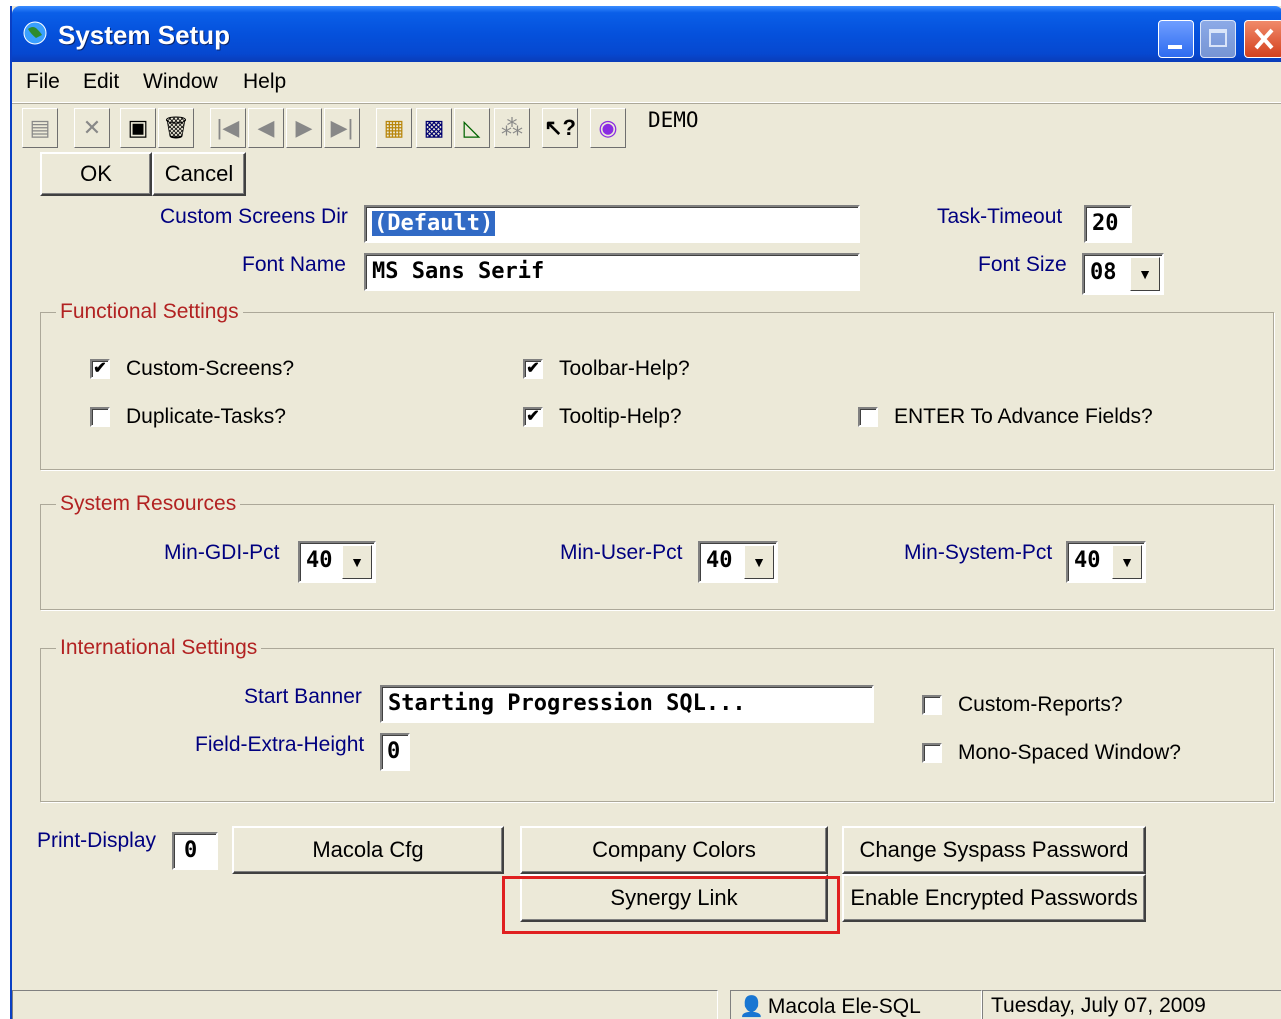  I want to click on close-button, so click(1262, 39).